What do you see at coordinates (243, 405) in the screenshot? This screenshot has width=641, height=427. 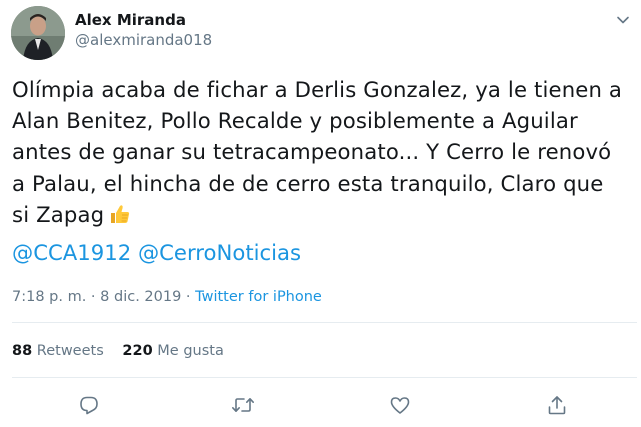 I see `retweet-icon` at bounding box center [243, 405].